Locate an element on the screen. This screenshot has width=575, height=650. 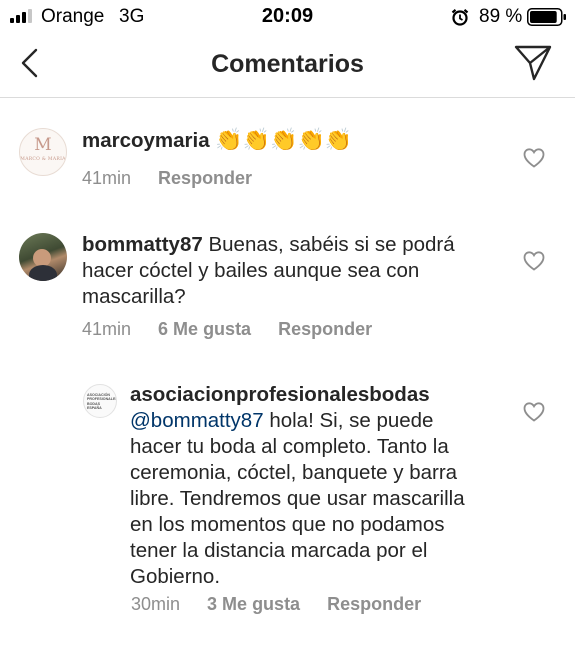
comment-username: bommatty87 is located at coordinates (142, 244).